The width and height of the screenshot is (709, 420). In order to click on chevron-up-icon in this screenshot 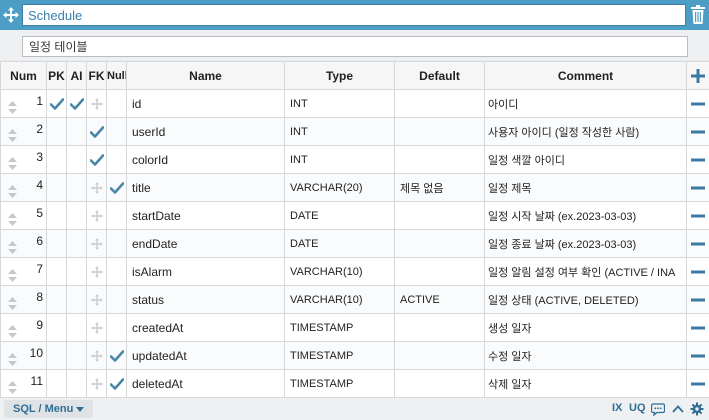, I will do `click(678, 409)`.